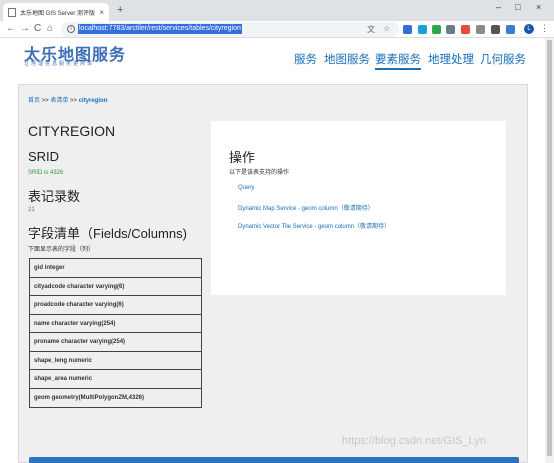 This screenshot has width=554, height=463. Describe the element at coordinates (54, 196) in the screenshot. I see `record-count-heading: 表记录数` at that location.